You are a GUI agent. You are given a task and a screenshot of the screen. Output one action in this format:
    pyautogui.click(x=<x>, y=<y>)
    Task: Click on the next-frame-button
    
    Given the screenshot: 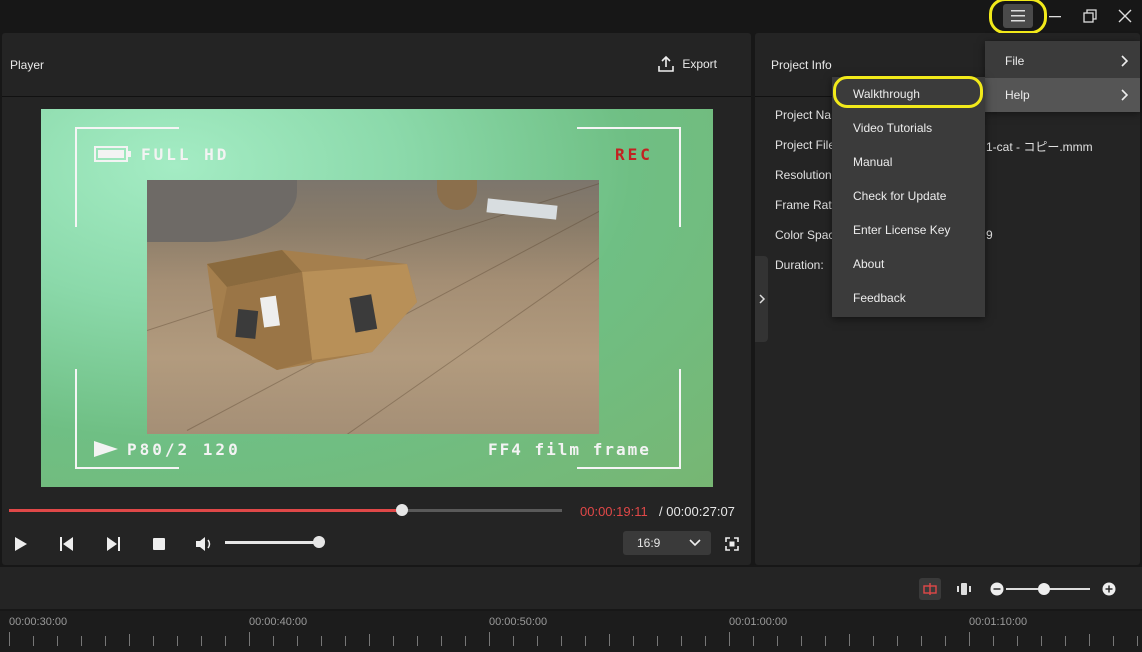 What is the action you would take?
    pyautogui.click(x=113, y=544)
    